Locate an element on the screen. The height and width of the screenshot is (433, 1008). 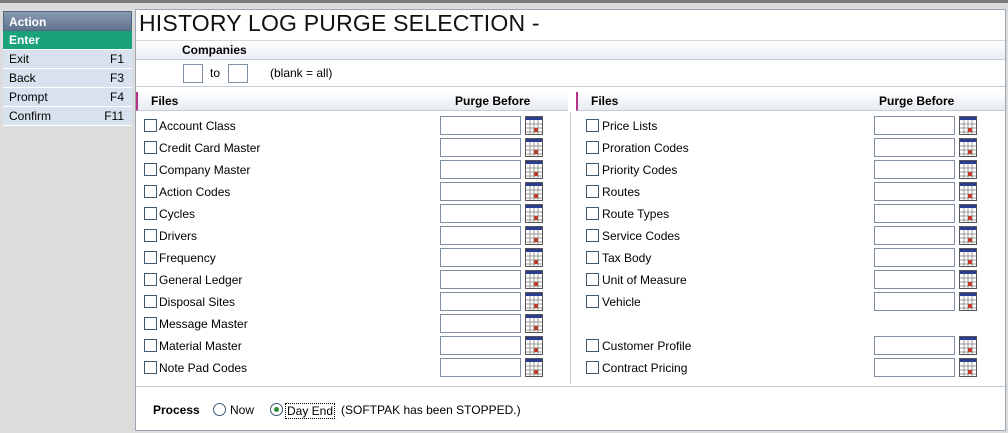
sidebar-item-key: F1 is located at coordinates (116, 59).